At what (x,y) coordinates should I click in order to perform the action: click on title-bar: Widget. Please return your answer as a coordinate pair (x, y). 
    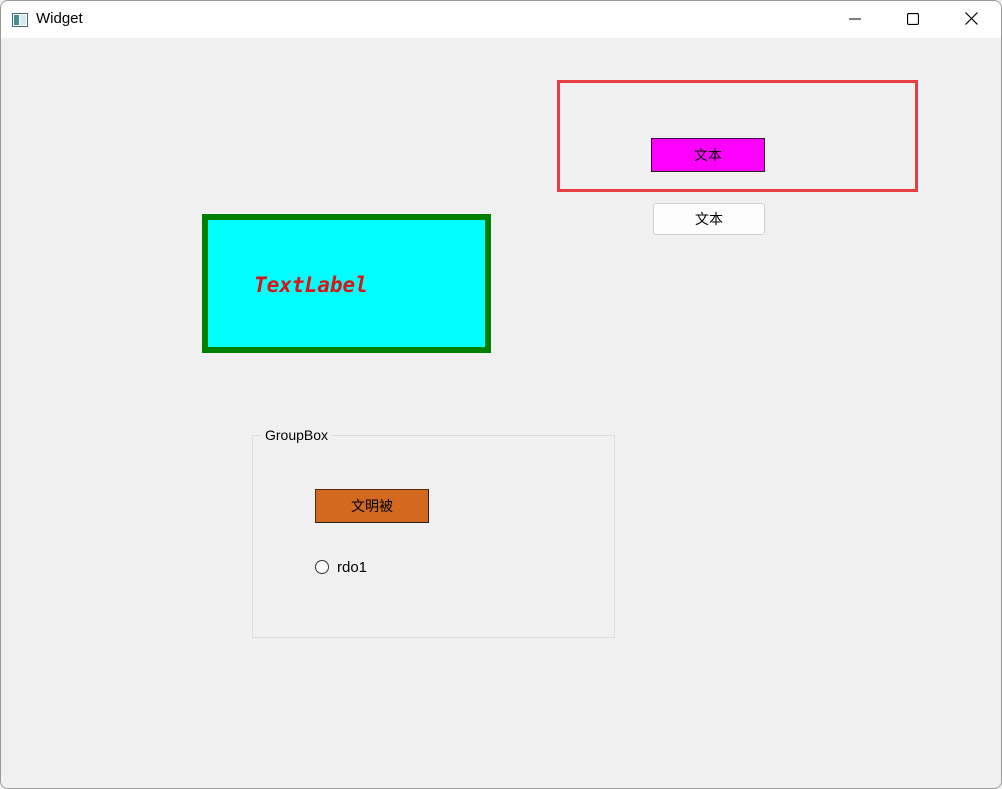
    Looking at the image, I should click on (501, 19).